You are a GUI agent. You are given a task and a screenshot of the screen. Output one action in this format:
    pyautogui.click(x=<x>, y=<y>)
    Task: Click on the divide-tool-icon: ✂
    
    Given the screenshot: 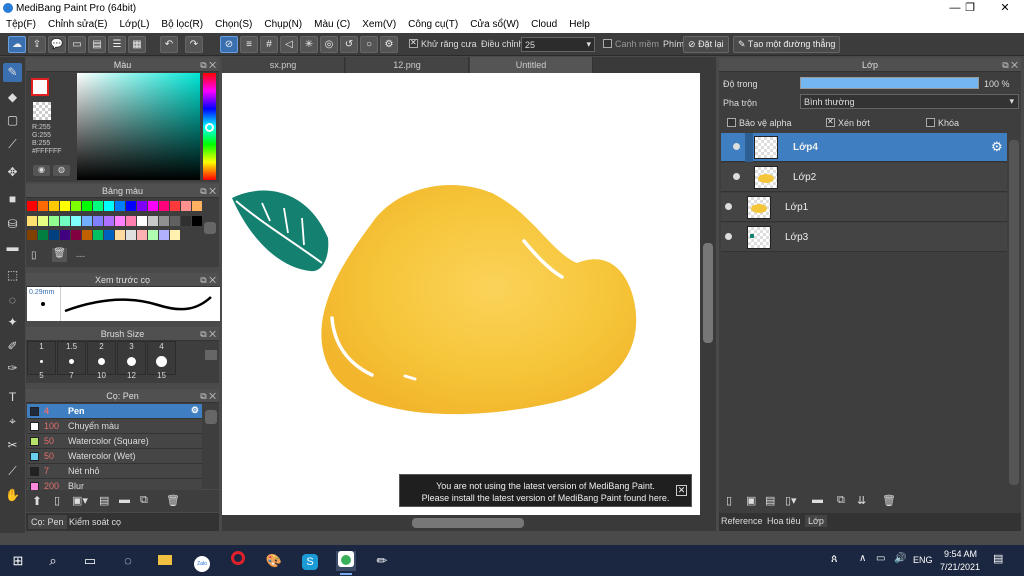 What is the action you would take?
    pyautogui.click(x=12, y=445)
    